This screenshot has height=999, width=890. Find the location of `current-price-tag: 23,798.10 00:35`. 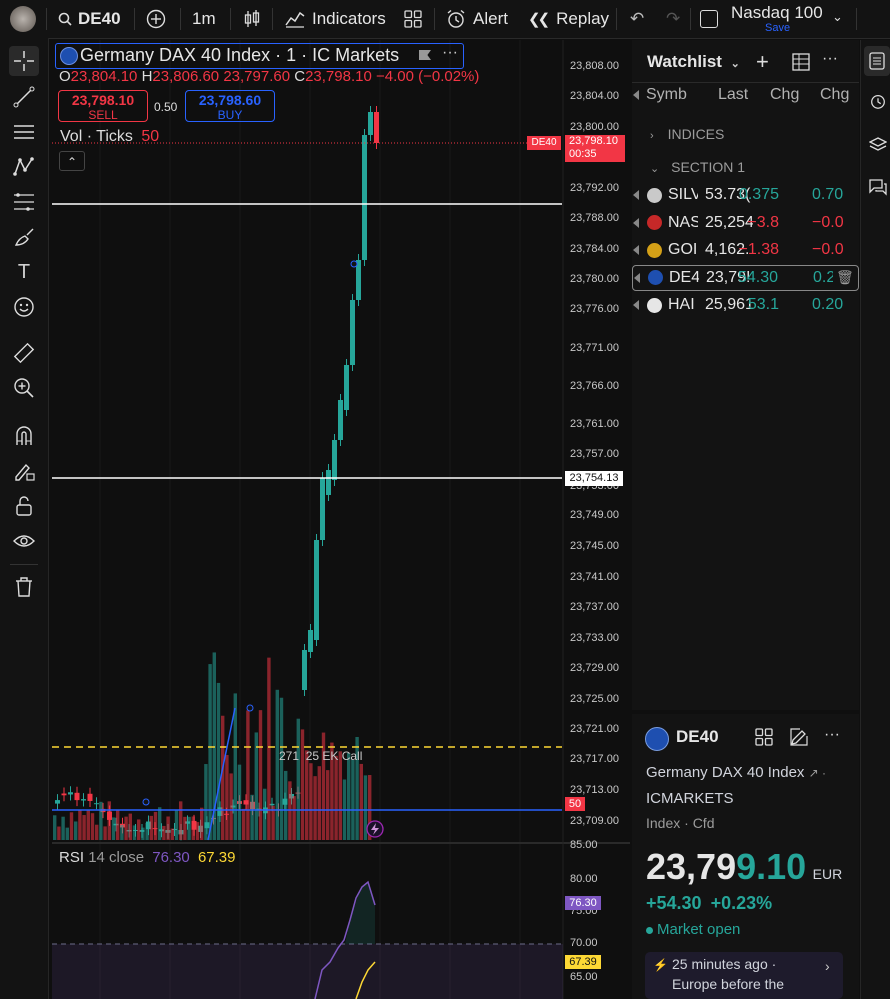

current-price-tag: 23,798.10 00:35 is located at coordinates (595, 148).